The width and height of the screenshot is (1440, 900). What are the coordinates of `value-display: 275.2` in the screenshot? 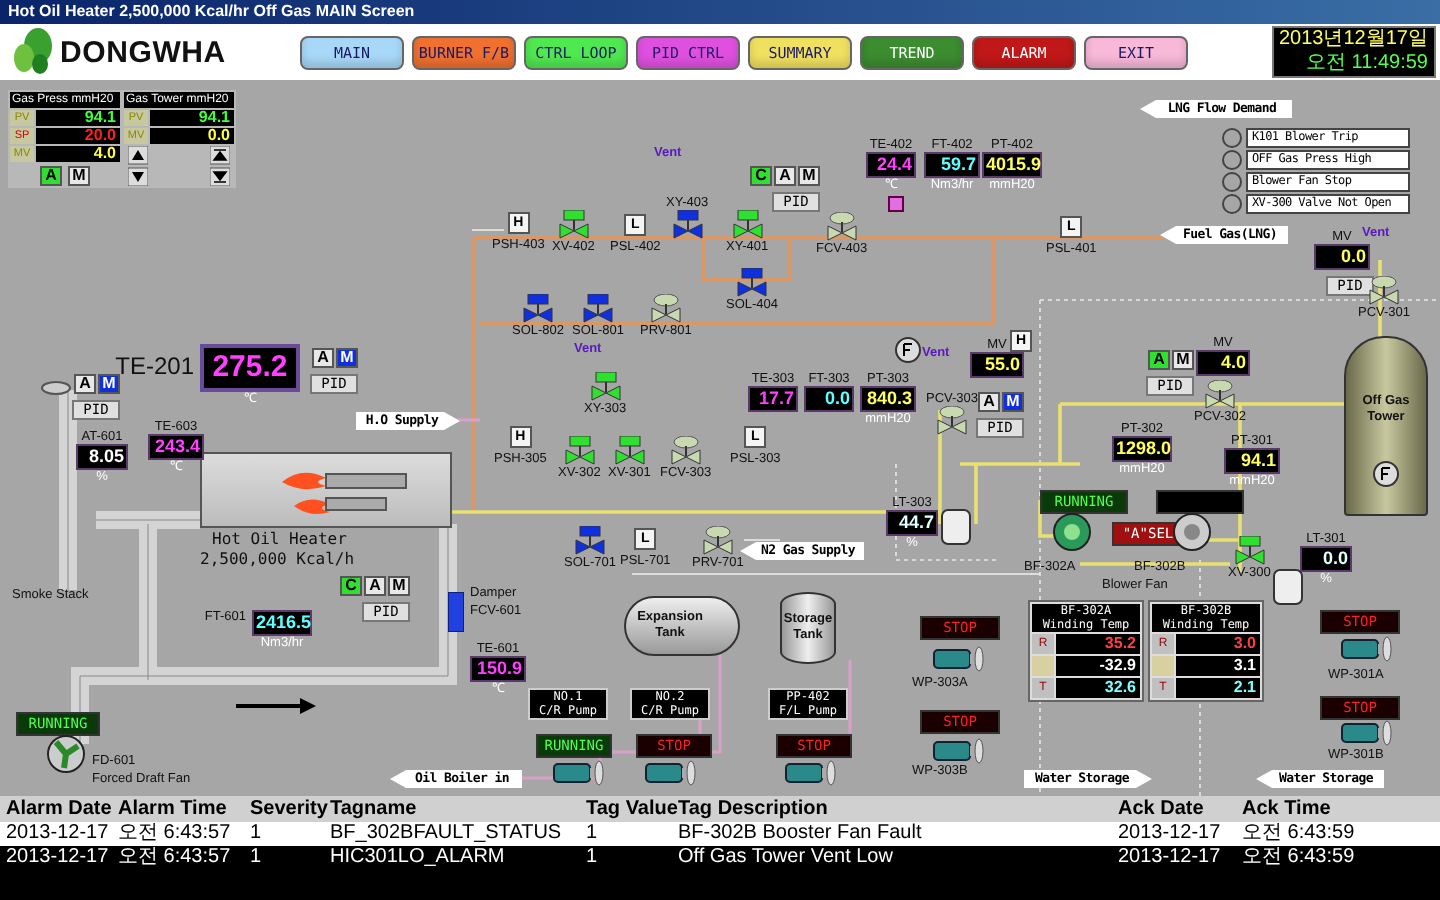 It's located at (250, 368).